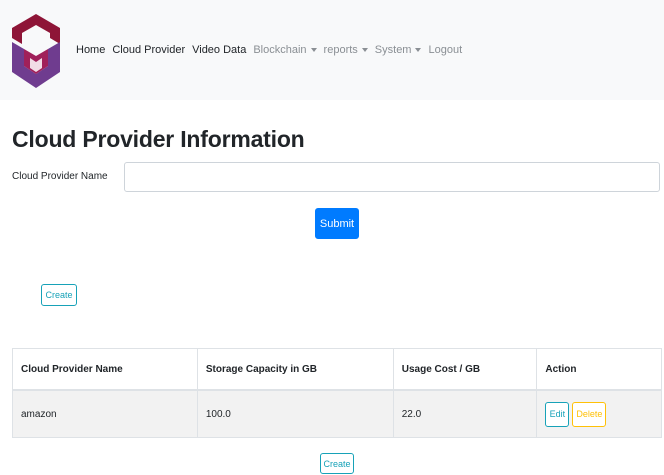 This screenshot has width=664, height=475. I want to click on nav-home: Home, so click(90, 50).